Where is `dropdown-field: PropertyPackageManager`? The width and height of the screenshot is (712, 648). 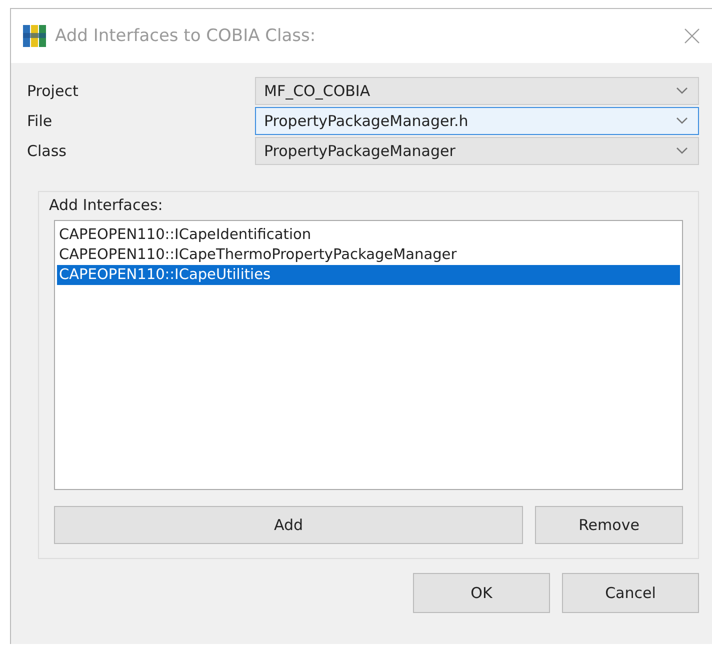
dropdown-field: PropertyPackageManager is located at coordinates (477, 151).